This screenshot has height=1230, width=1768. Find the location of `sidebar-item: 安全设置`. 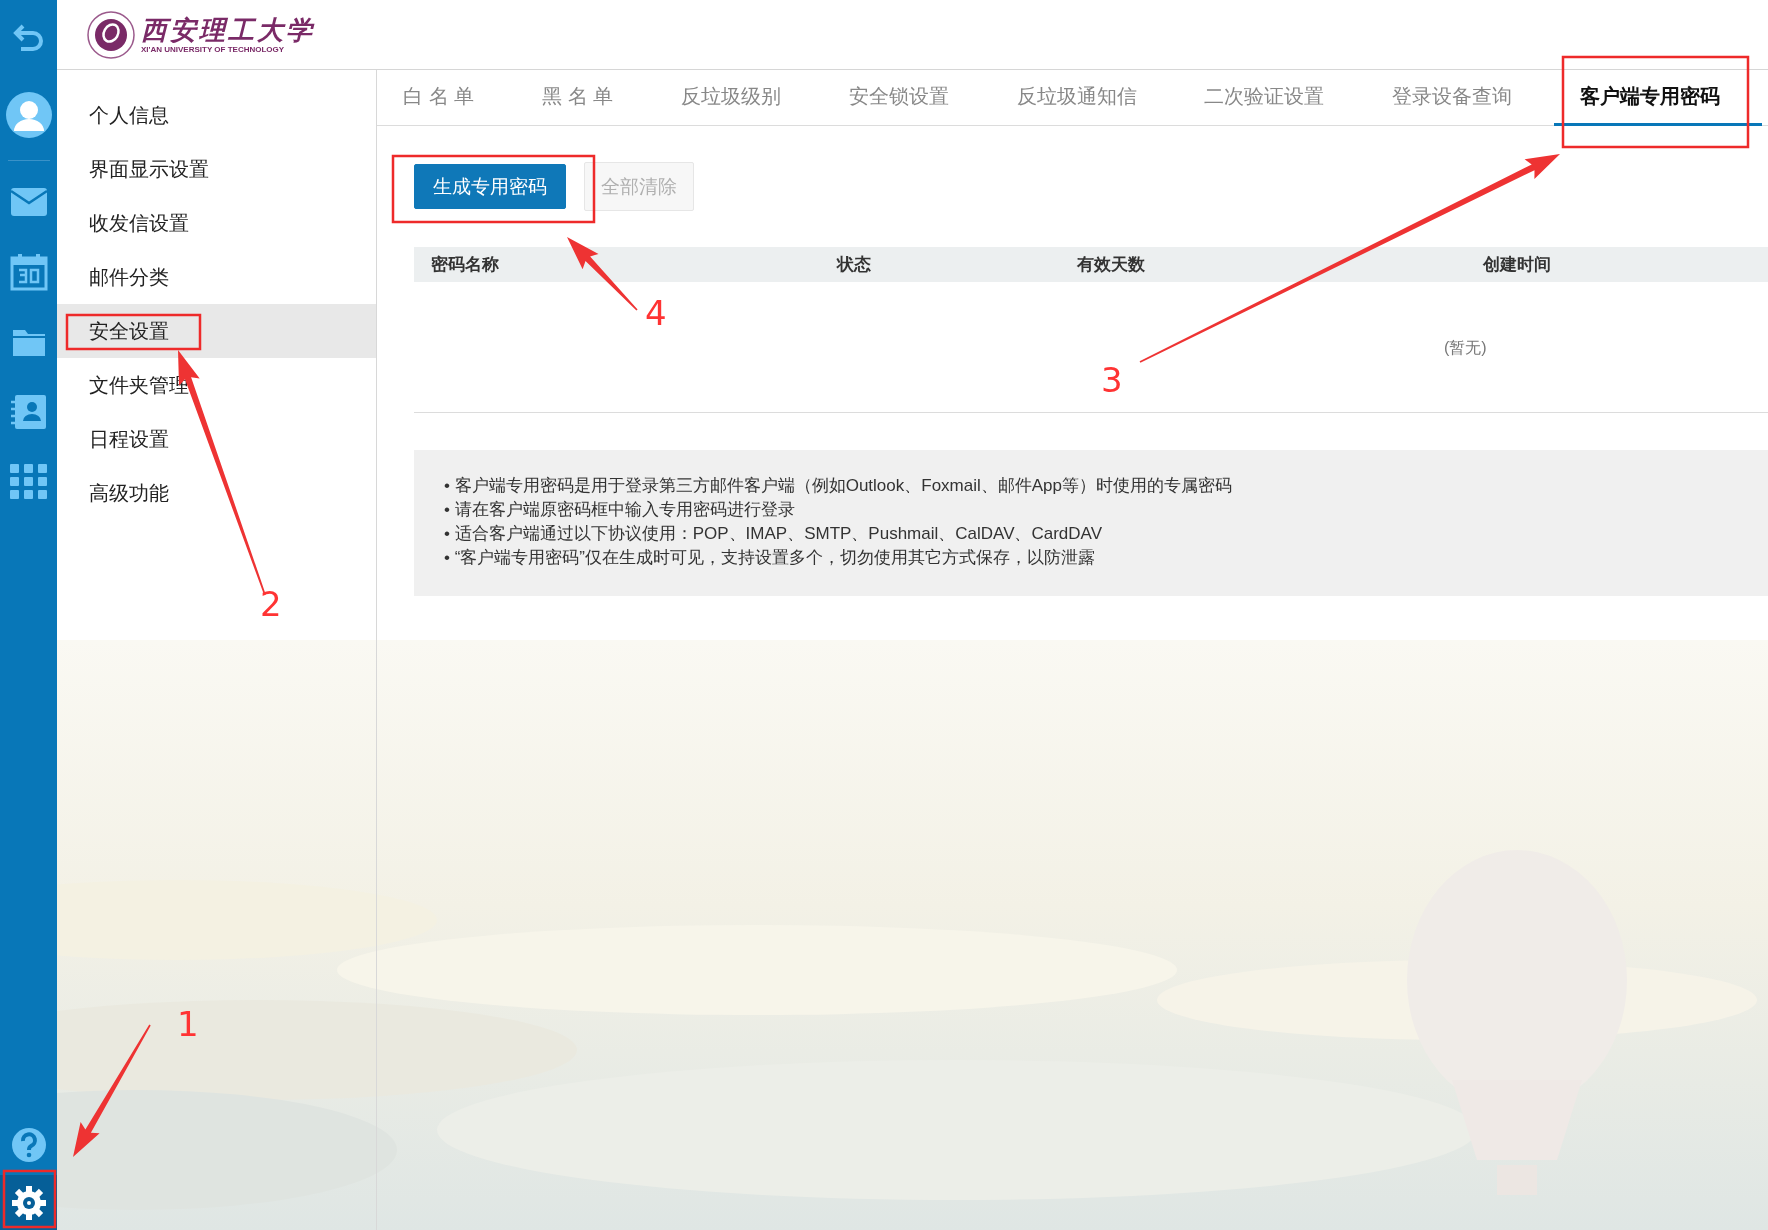

sidebar-item: 安全设置 is located at coordinates (216, 331).